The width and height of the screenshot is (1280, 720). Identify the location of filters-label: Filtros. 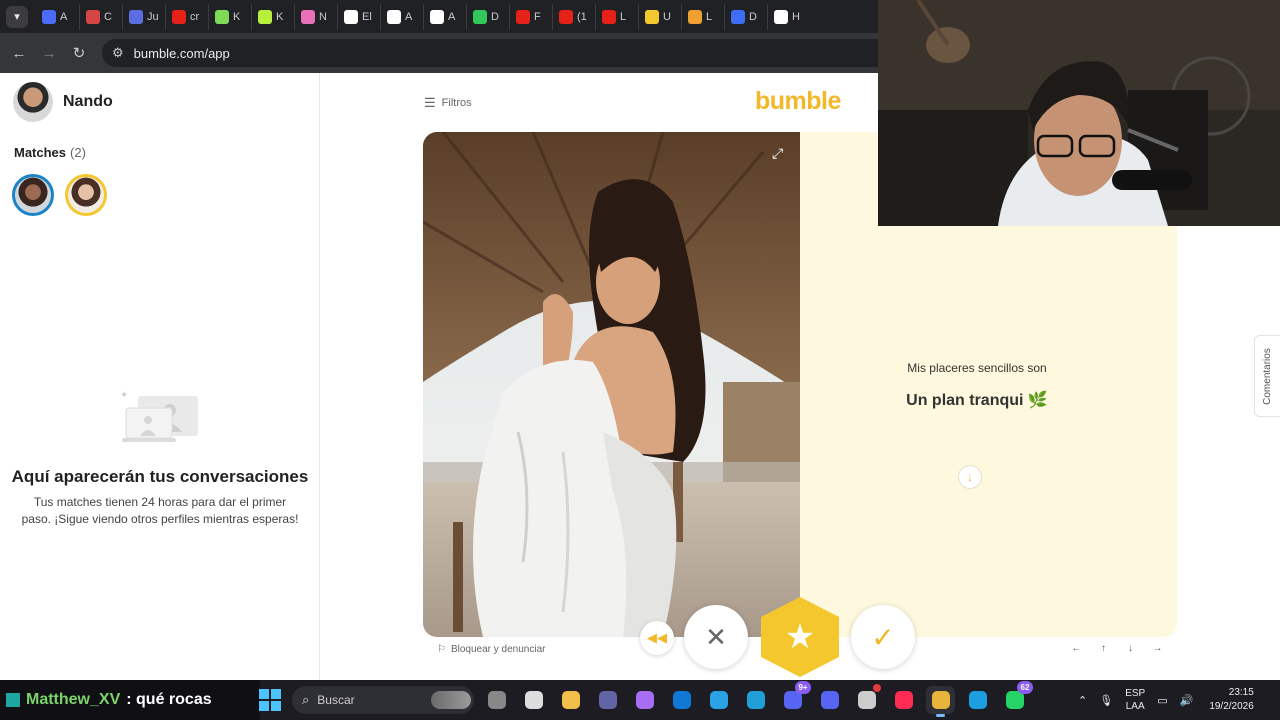
(456, 103).